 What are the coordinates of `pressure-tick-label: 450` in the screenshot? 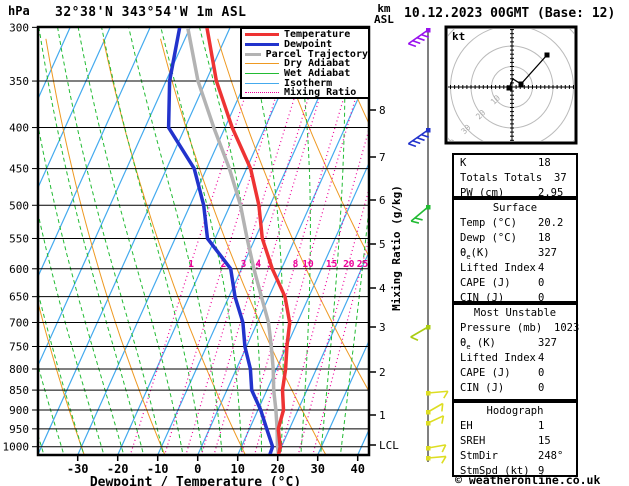 It's located at (19, 169).